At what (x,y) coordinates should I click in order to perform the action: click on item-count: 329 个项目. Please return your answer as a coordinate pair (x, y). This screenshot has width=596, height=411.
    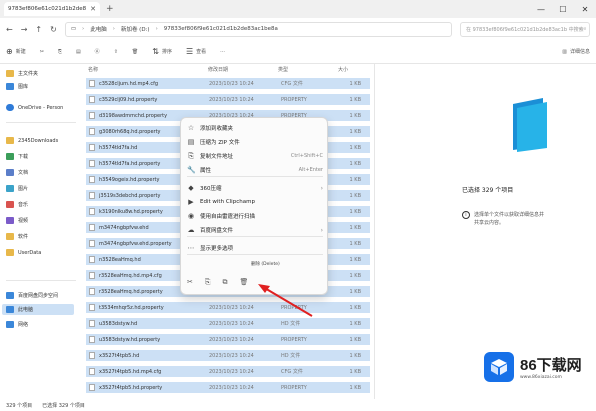
    Looking at the image, I should click on (19, 405).